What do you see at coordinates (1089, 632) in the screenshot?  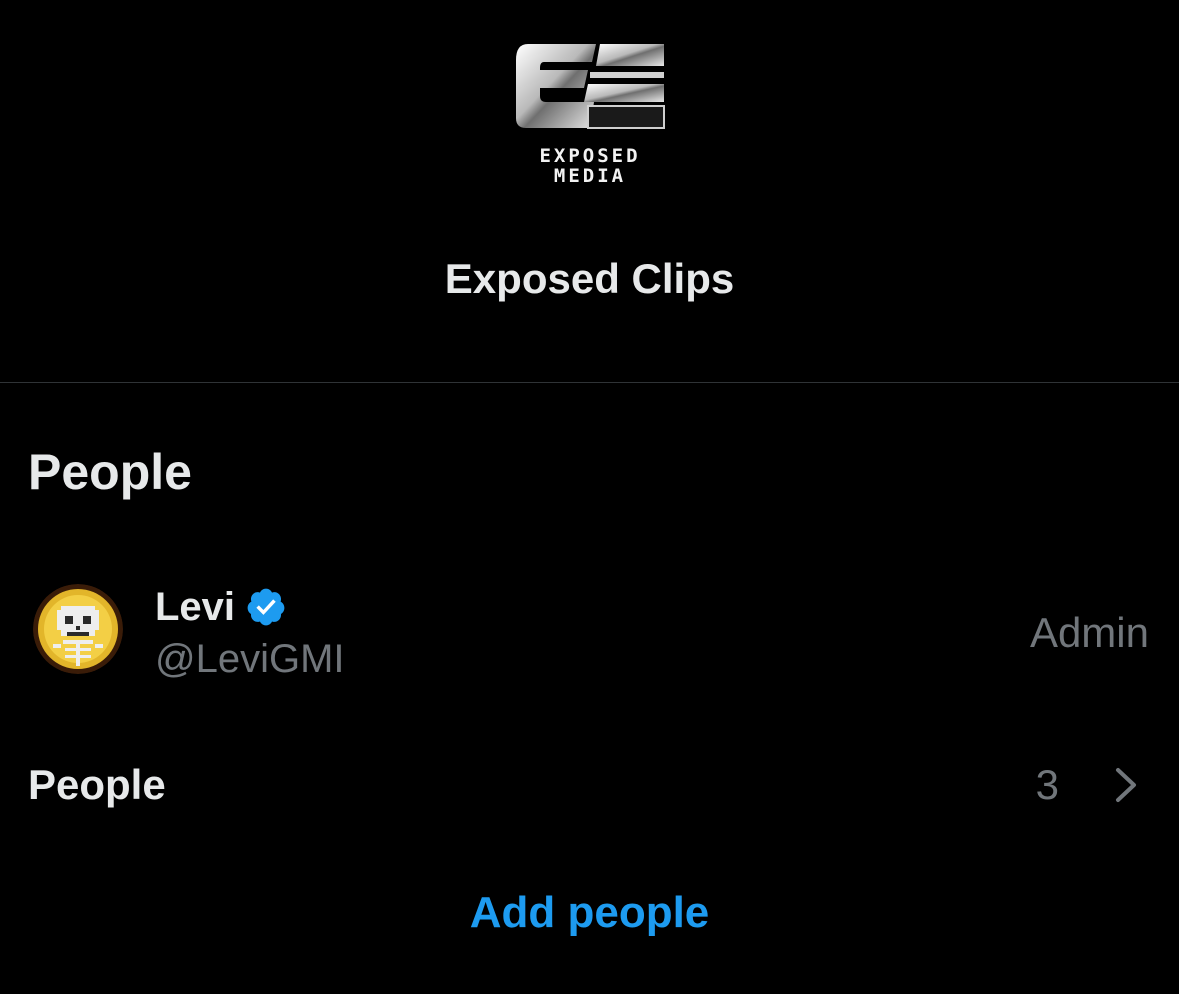 I see `member-role-badge: Admin` at bounding box center [1089, 632].